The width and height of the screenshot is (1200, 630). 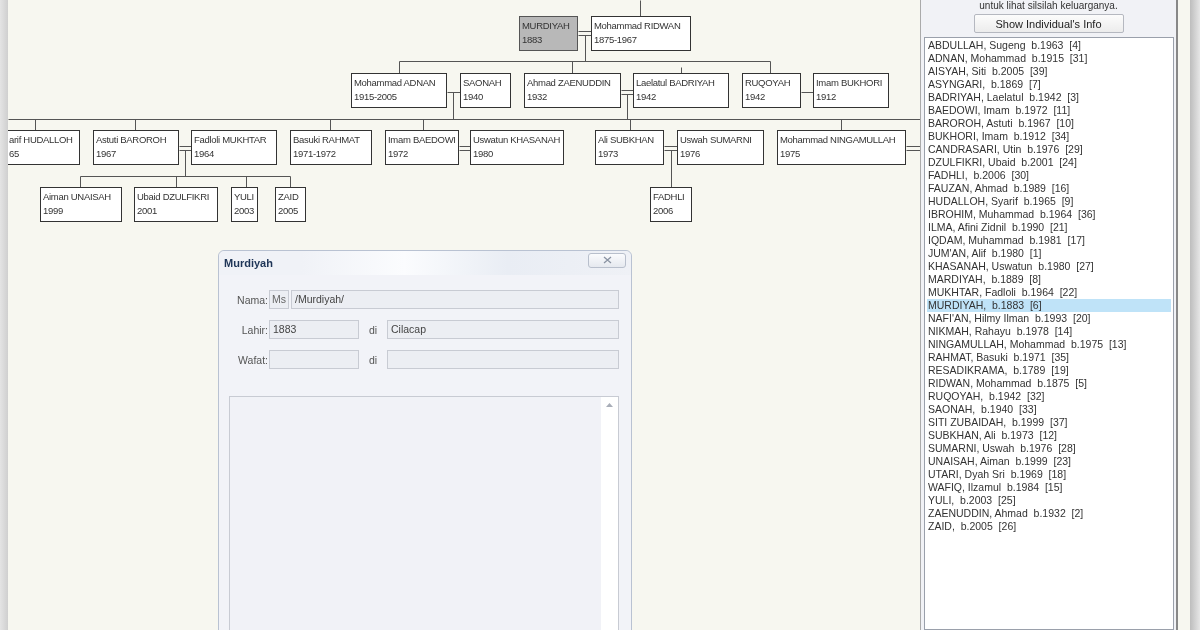 What do you see at coordinates (248, 263) in the screenshot?
I see `dialog-title: Murdiyah` at bounding box center [248, 263].